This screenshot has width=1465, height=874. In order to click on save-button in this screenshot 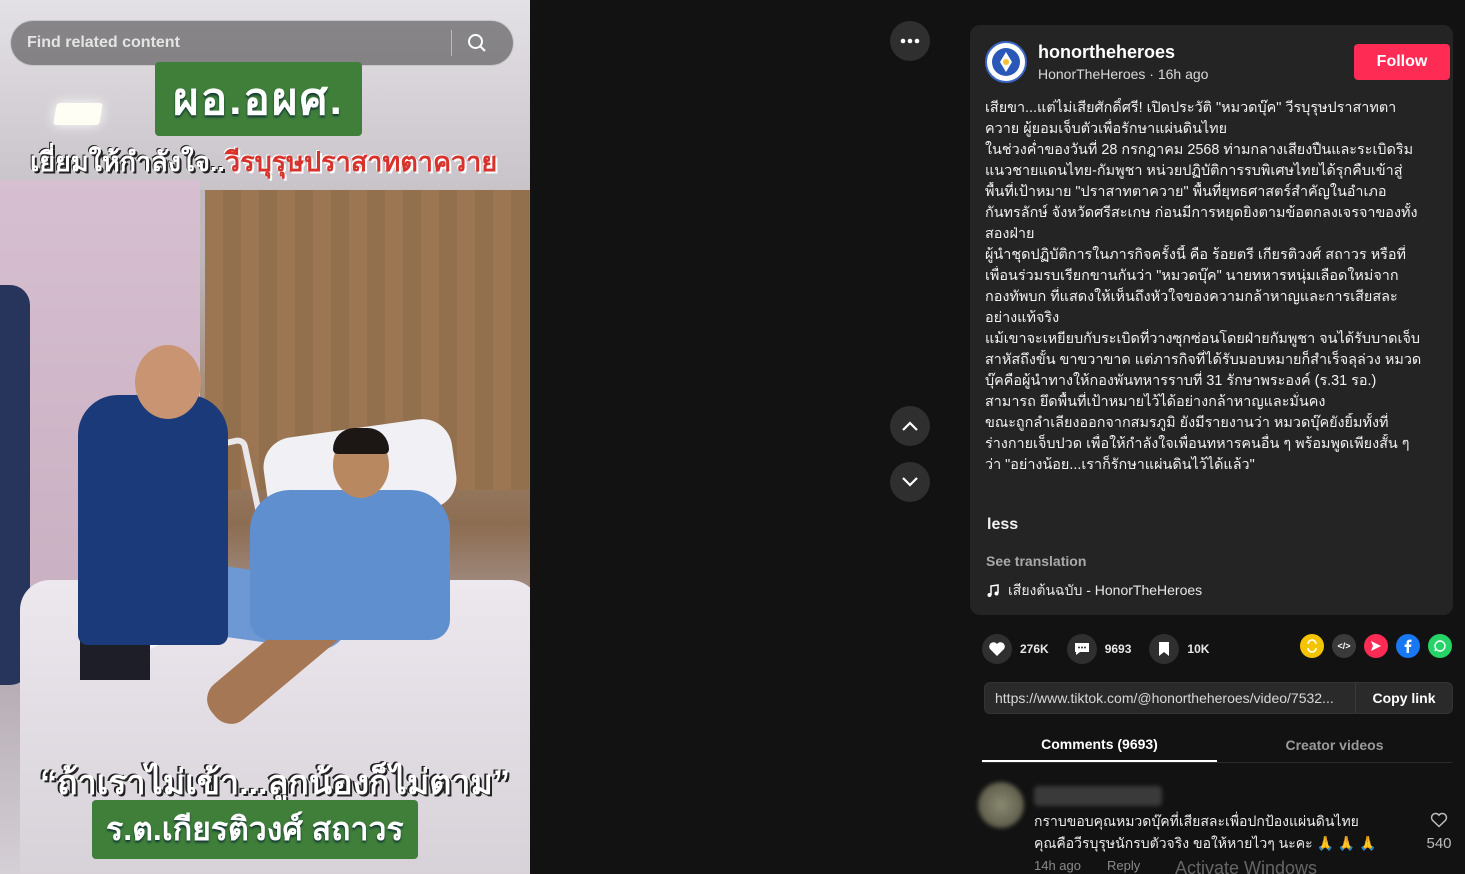, I will do `click(1164, 649)`.